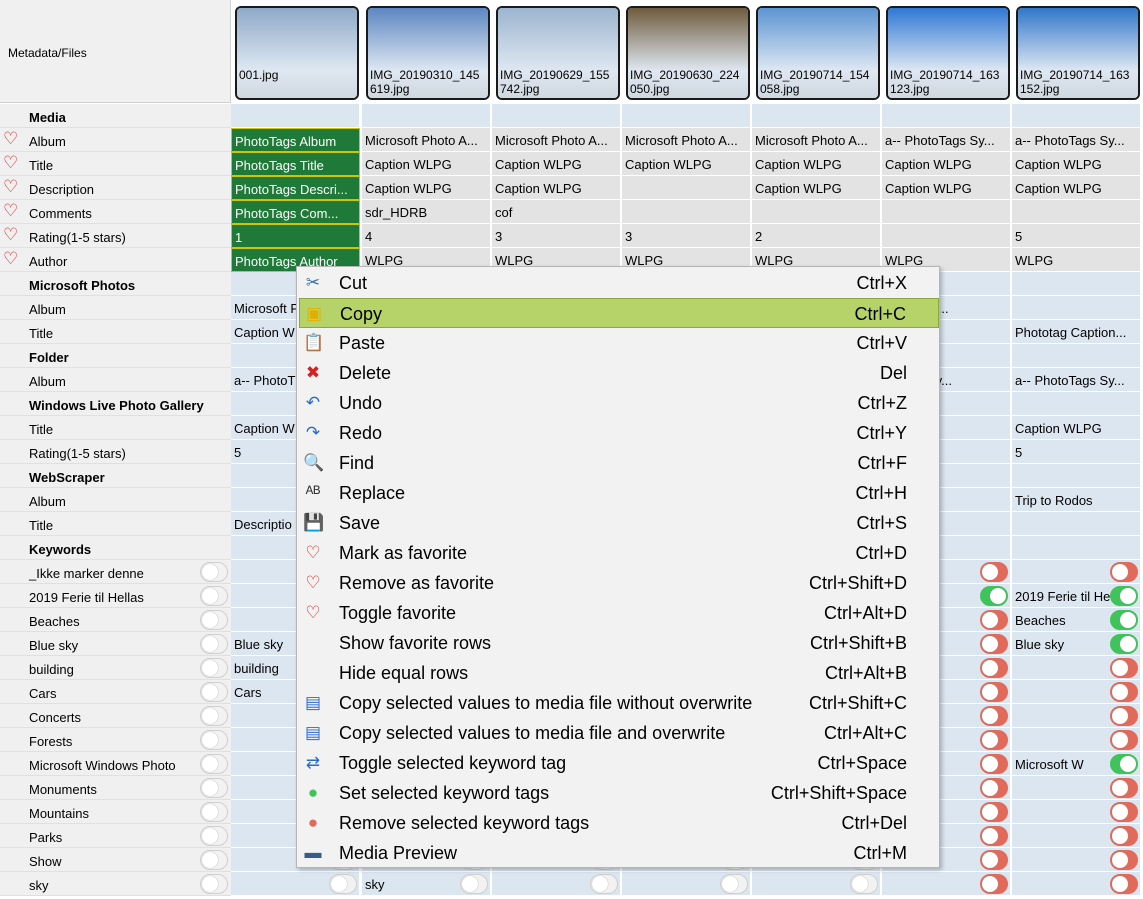 This screenshot has width=1143, height=899. I want to click on menu-item-show-favorite-rows: Show favorite rows Ctrl+Shift+B, so click(619, 643).